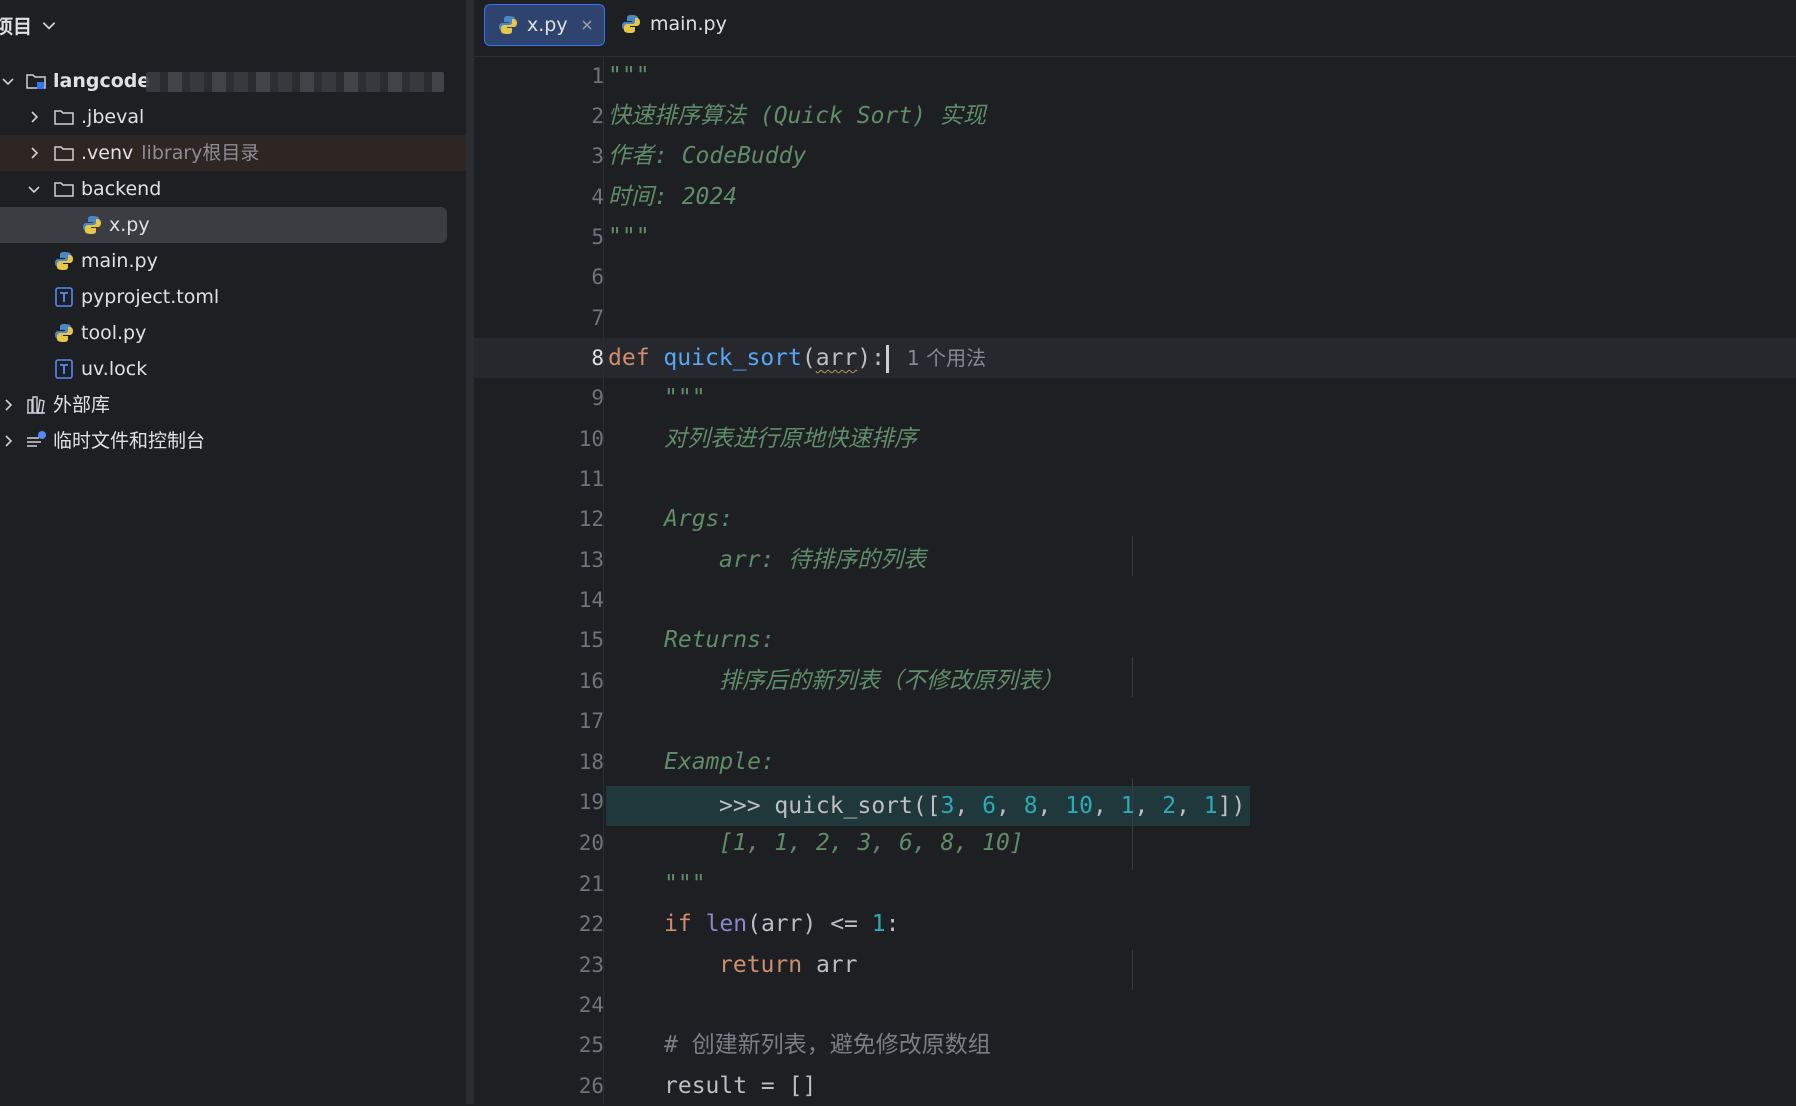 This screenshot has height=1106, width=1796. Describe the element at coordinates (564, 802) in the screenshot. I see `line-number: 19` at that location.